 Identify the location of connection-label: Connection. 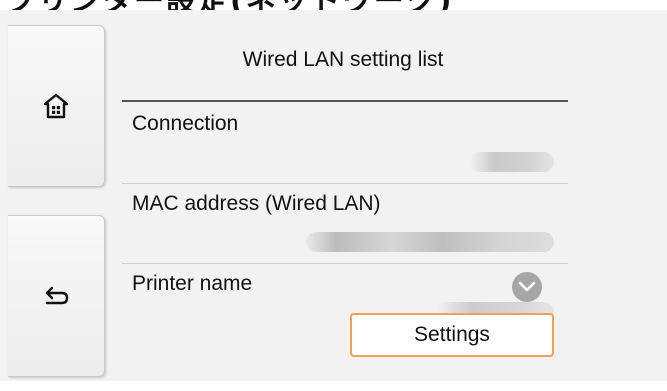
(185, 123).